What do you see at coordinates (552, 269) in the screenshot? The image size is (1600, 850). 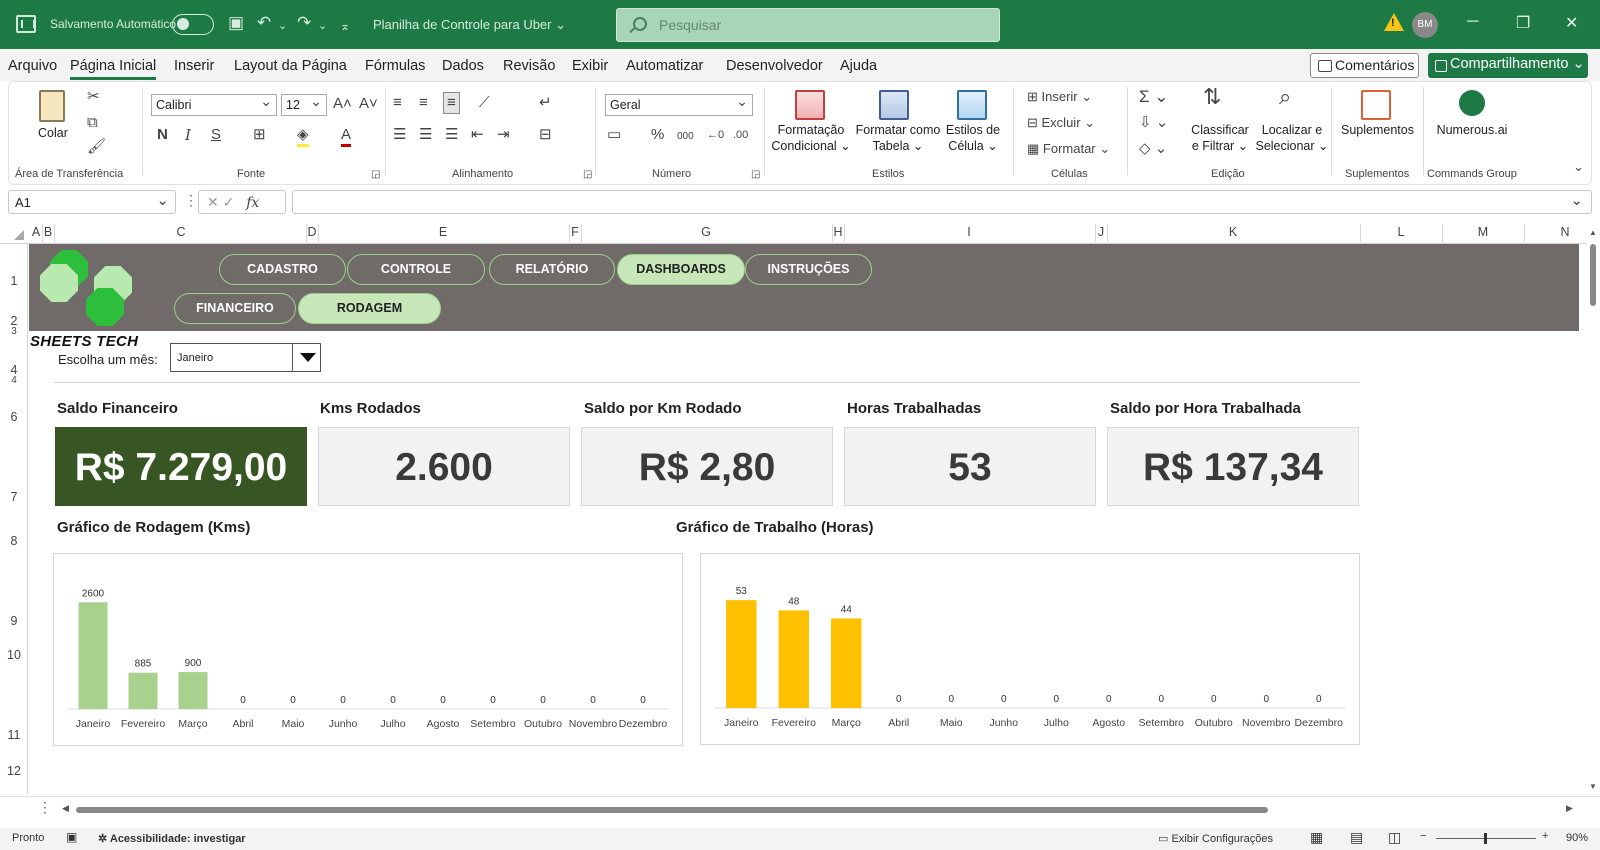 I see `nav-relatorio: RELATÓRIO` at bounding box center [552, 269].